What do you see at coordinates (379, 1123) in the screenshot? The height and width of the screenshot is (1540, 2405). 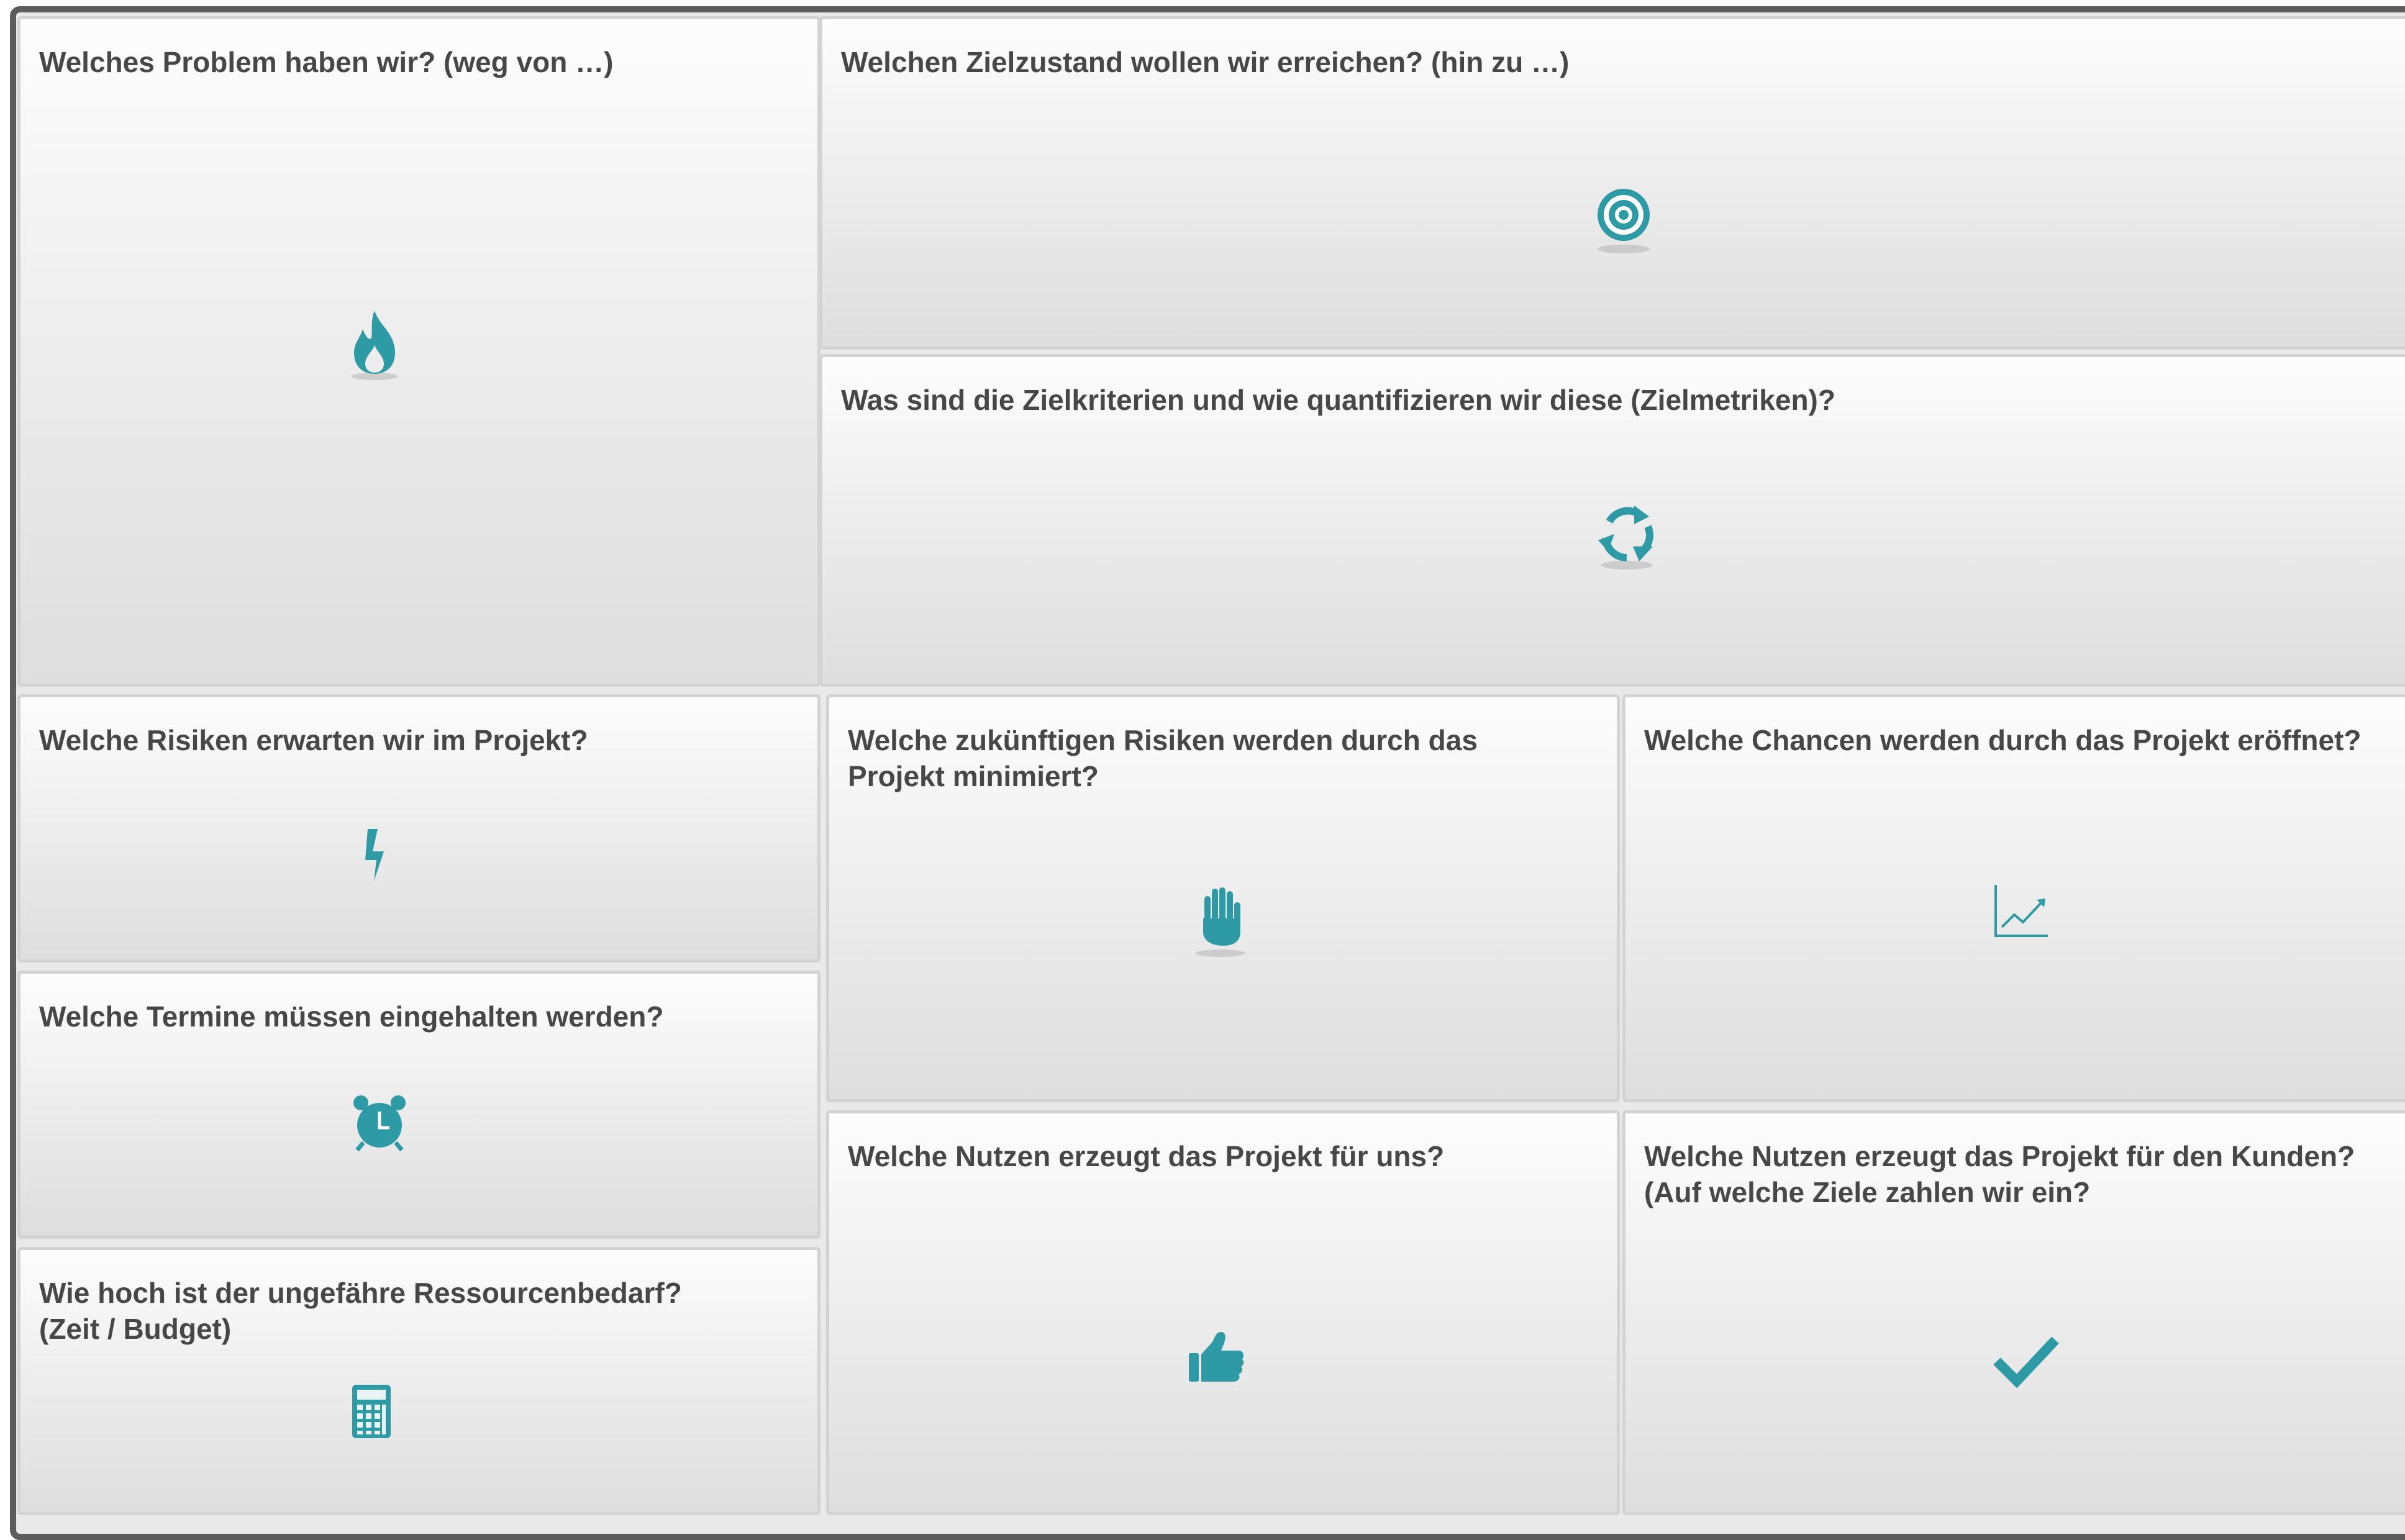 I see `alarm-clock-icon` at bounding box center [379, 1123].